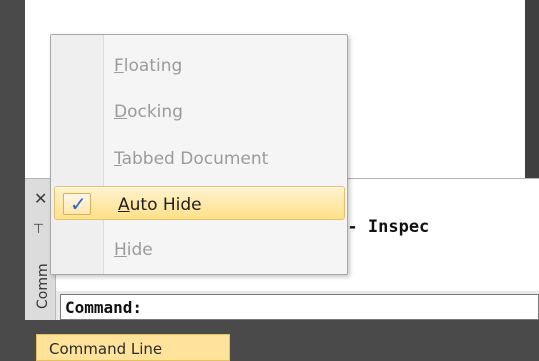 The height and width of the screenshot is (361, 539). Describe the element at coordinates (199, 65) in the screenshot. I see `menu-item-floating: Floating` at that location.